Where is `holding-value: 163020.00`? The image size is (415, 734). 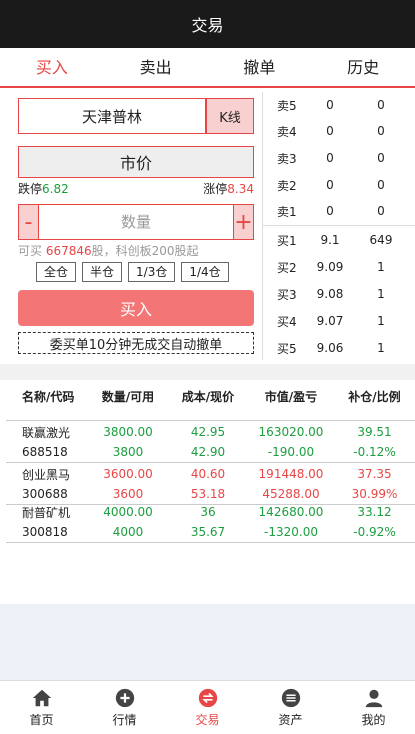
holding-value: 163020.00 is located at coordinates (291, 432).